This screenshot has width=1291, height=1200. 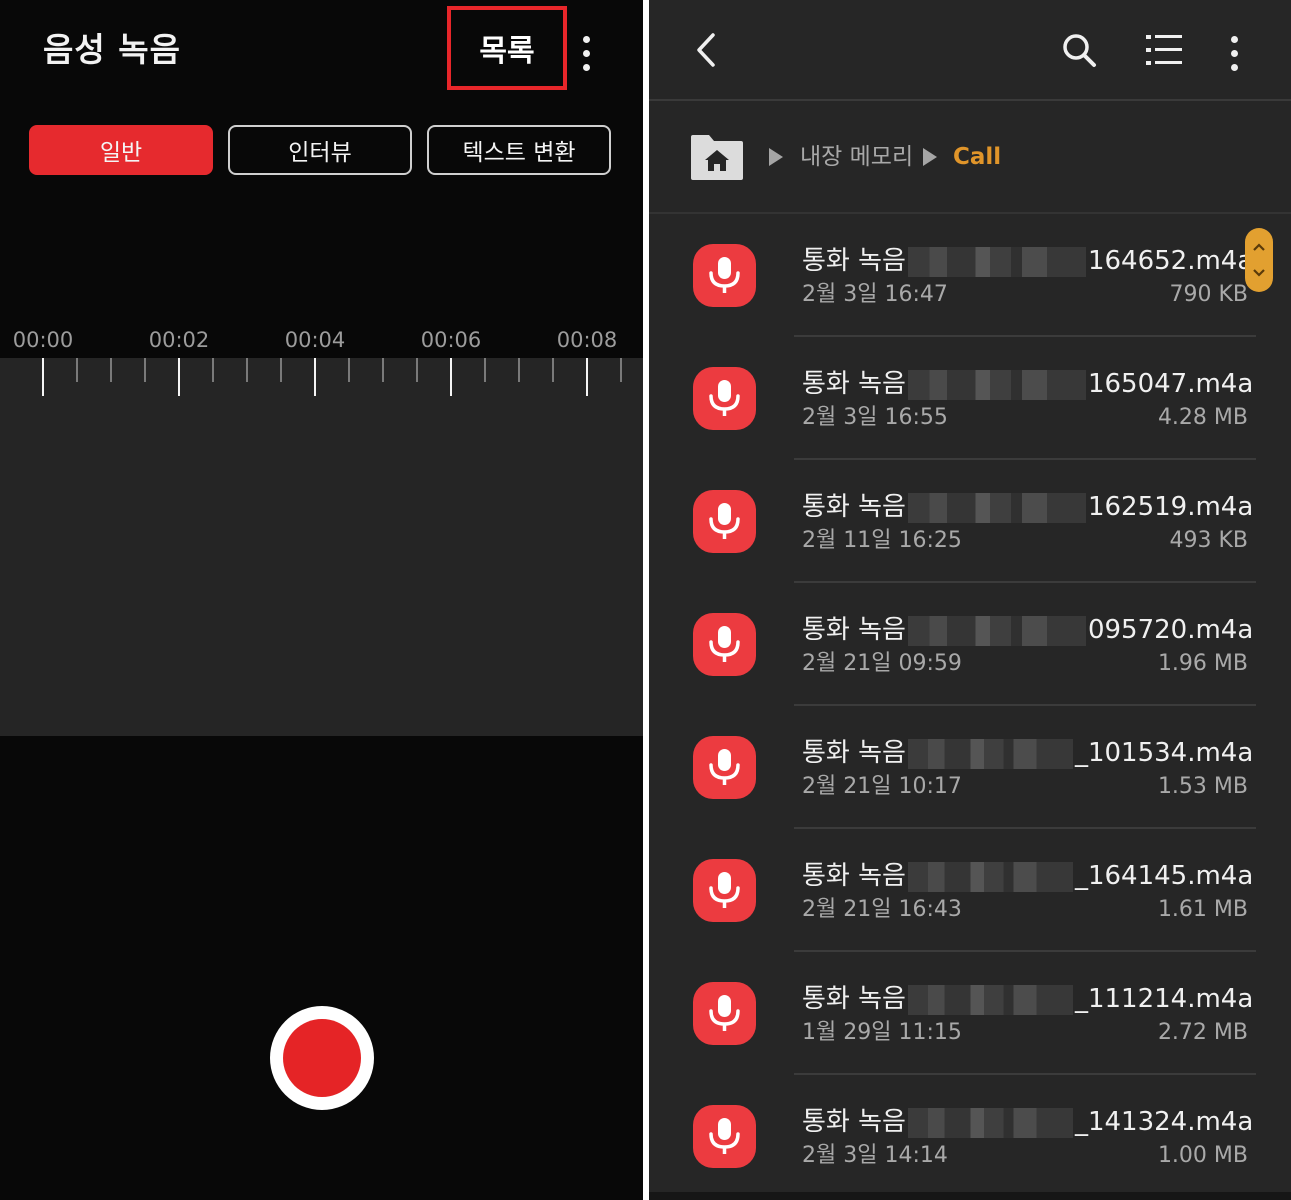 I want to click on record-button, so click(x=322, y=1058).